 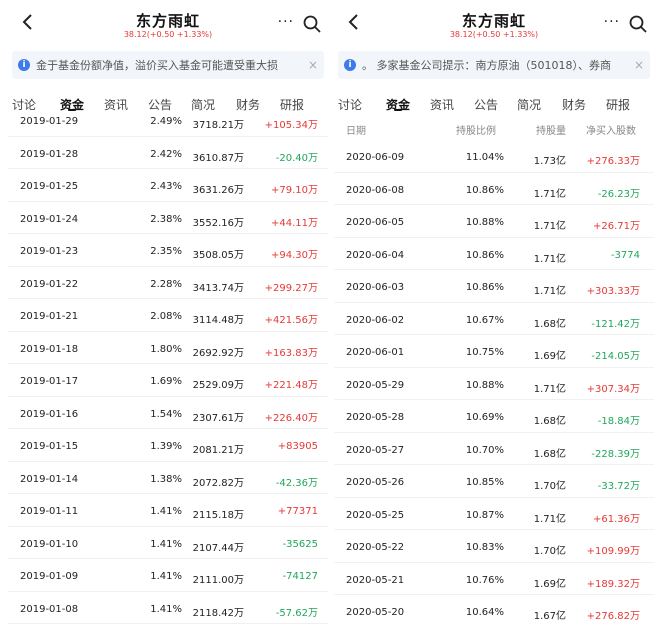 I want to click on cell-date: 2019-01-21, so click(x=49, y=316).